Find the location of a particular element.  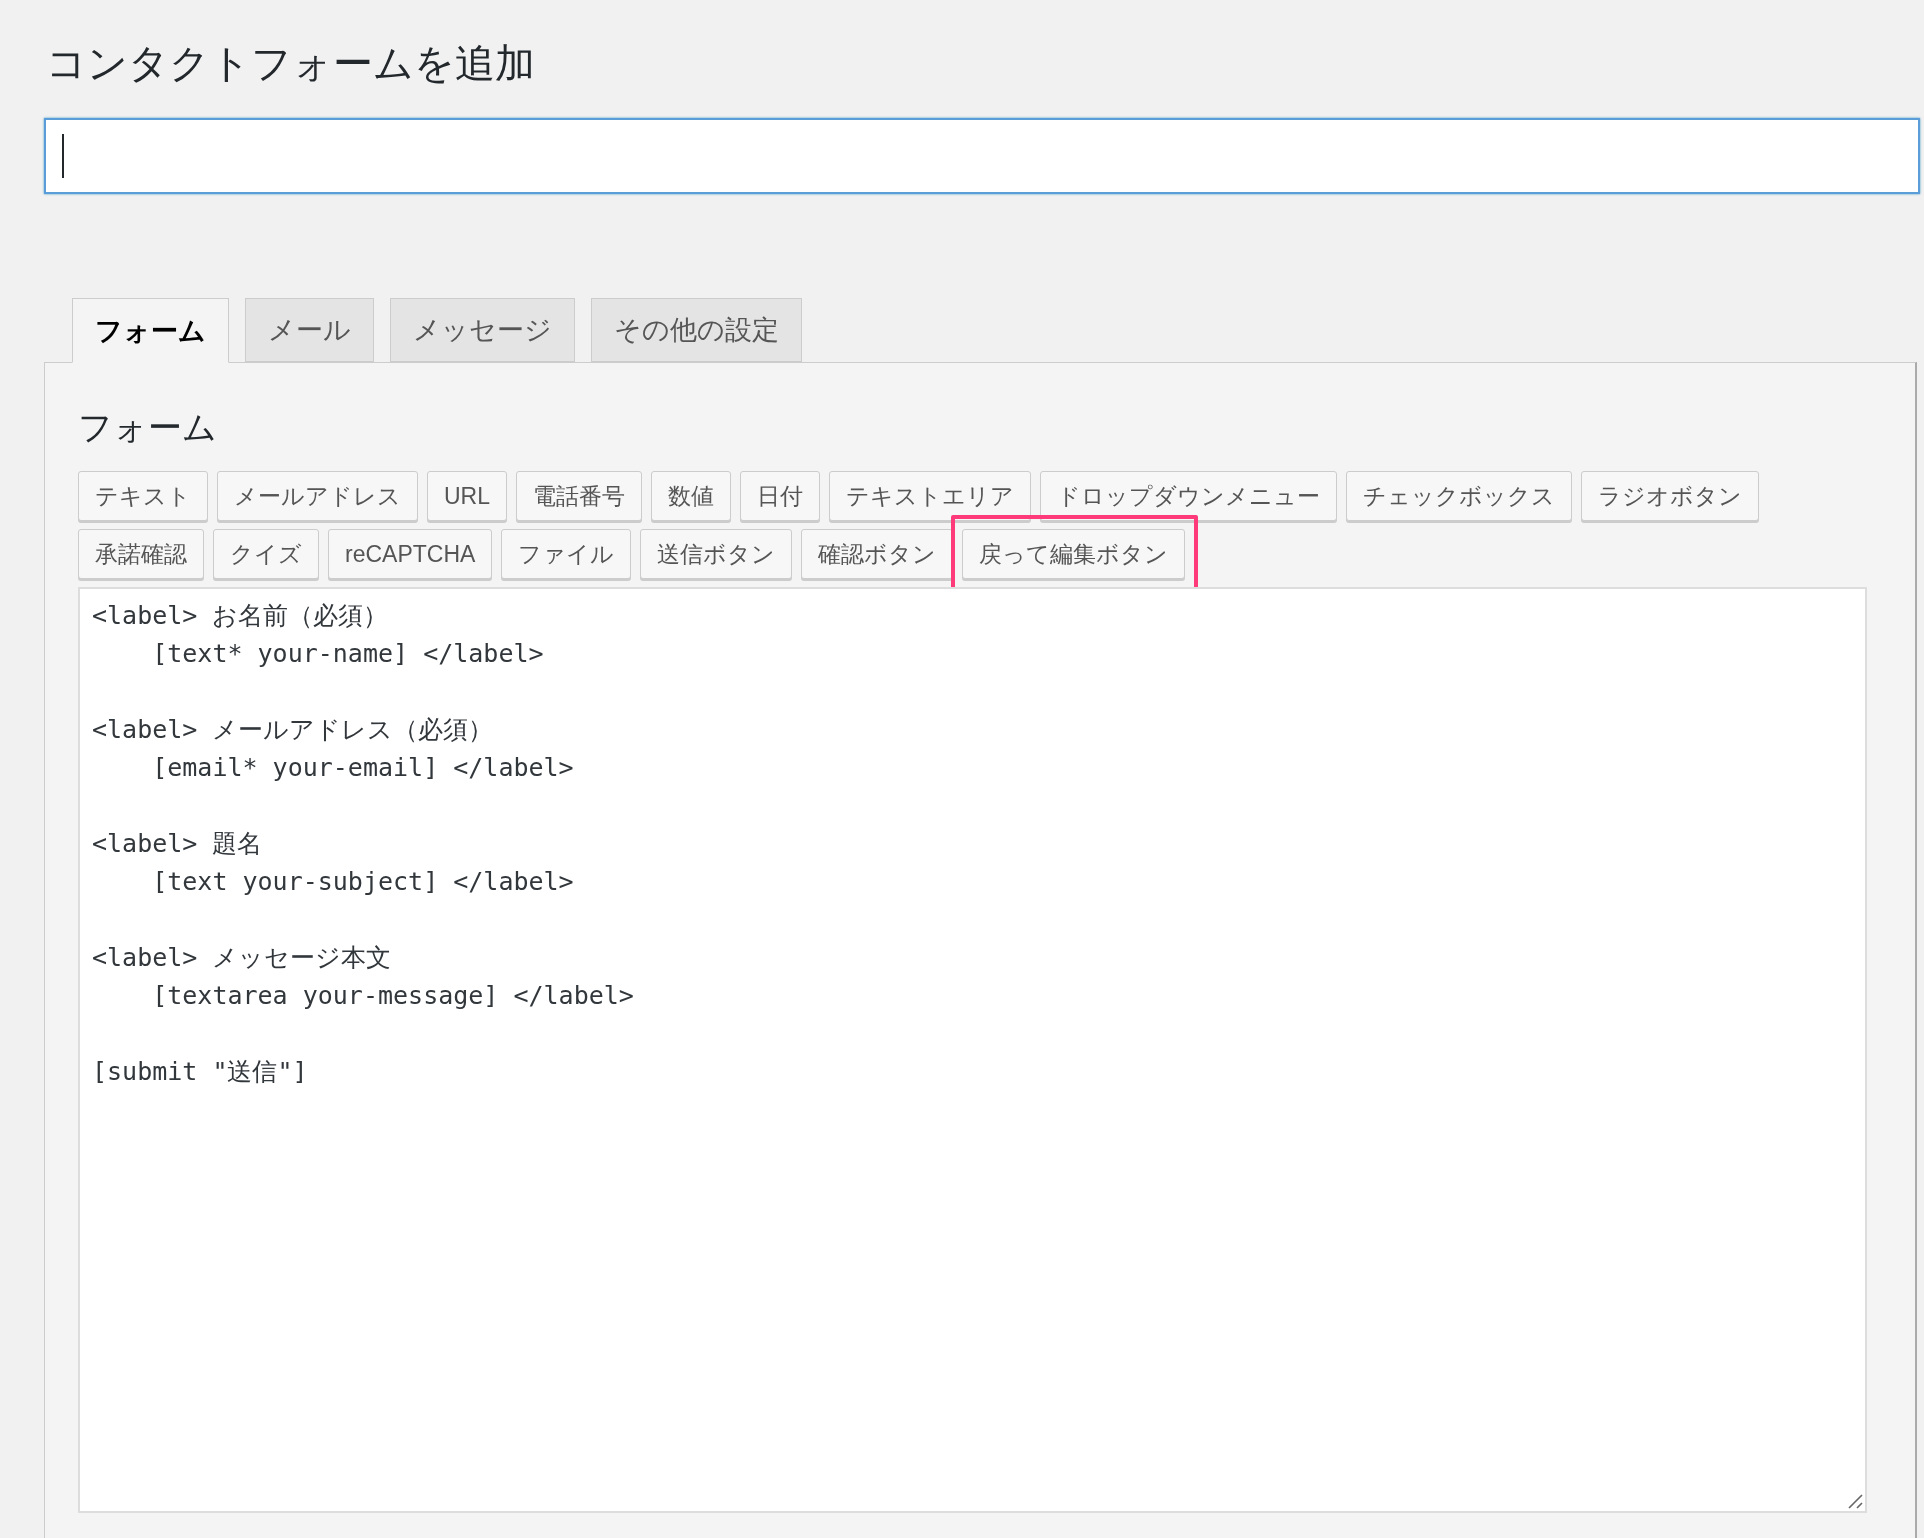

tag-button: reCAPTCHA is located at coordinates (410, 554).